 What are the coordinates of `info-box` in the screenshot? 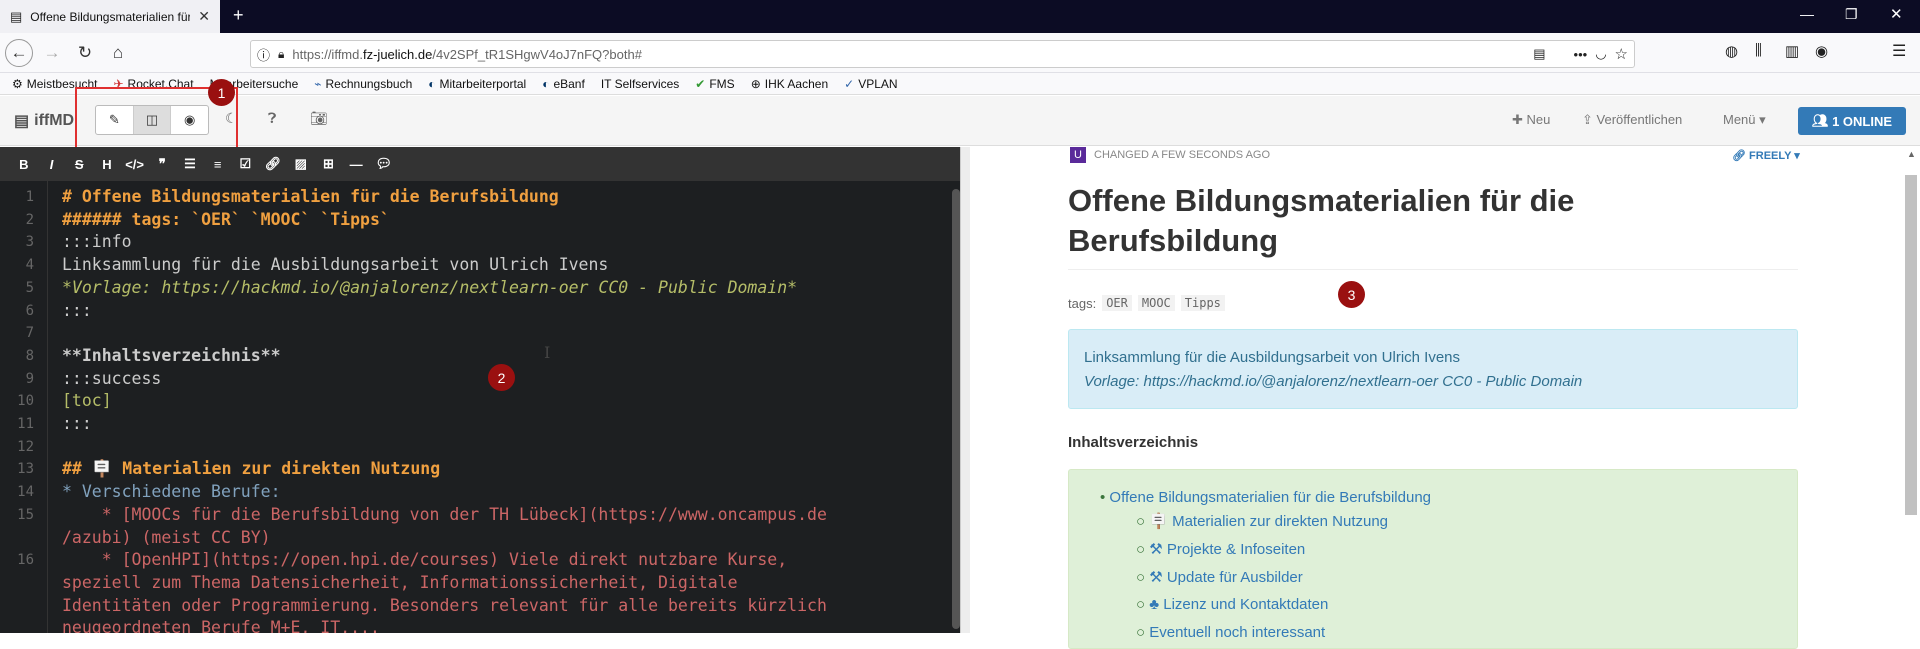 It's located at (1433, 369).